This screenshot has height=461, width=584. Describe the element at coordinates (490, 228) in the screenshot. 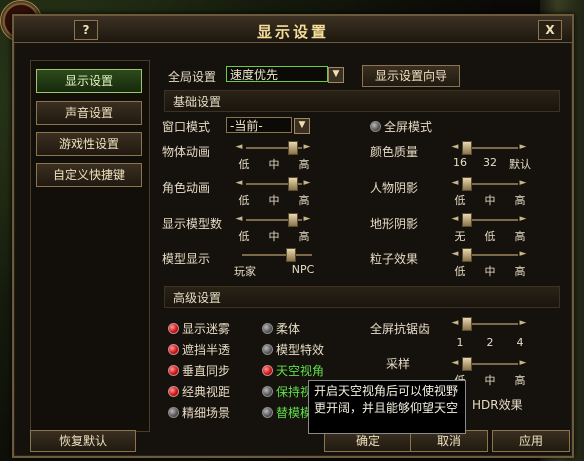

I see `terrain-shadow-slider: ◄ ► 无 低 高` at that location.